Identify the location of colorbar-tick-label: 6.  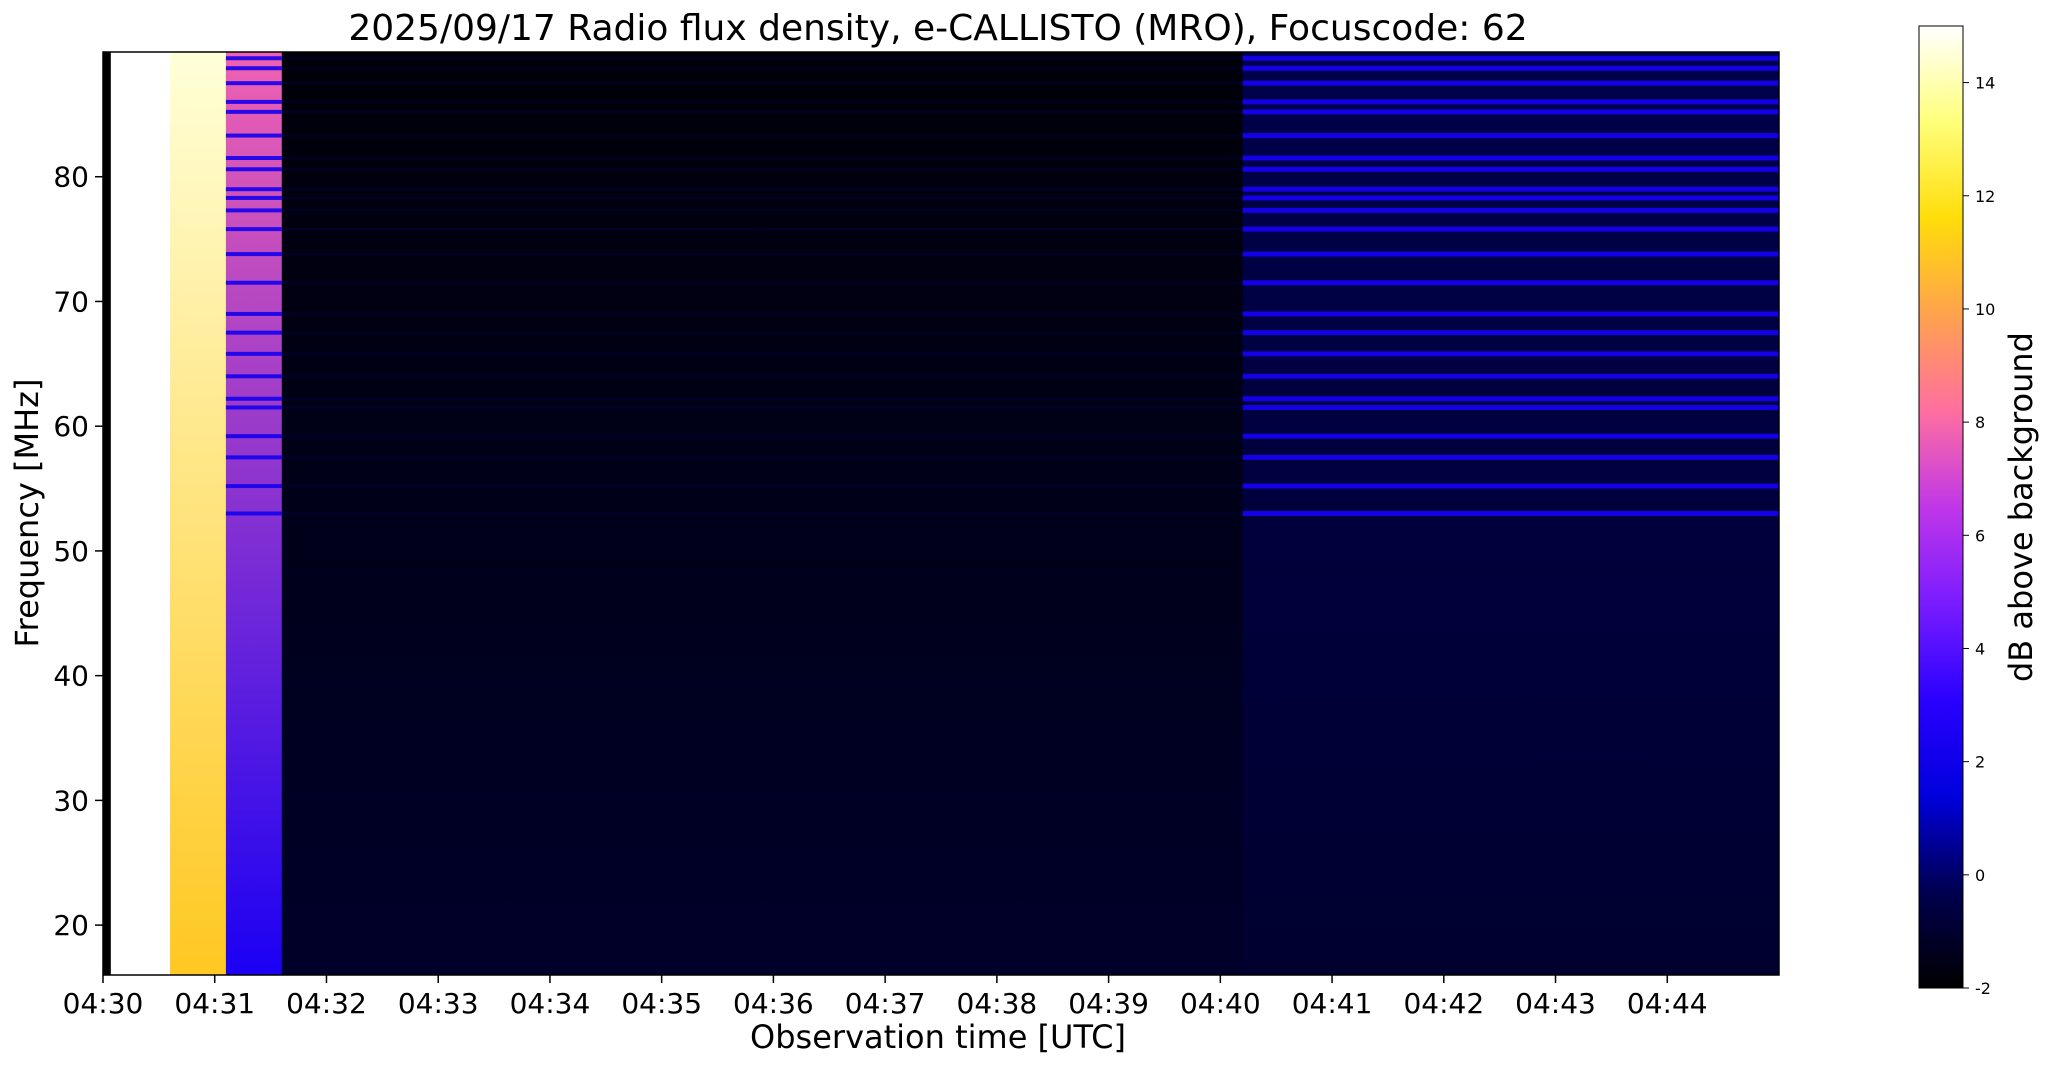
(1980, 535).